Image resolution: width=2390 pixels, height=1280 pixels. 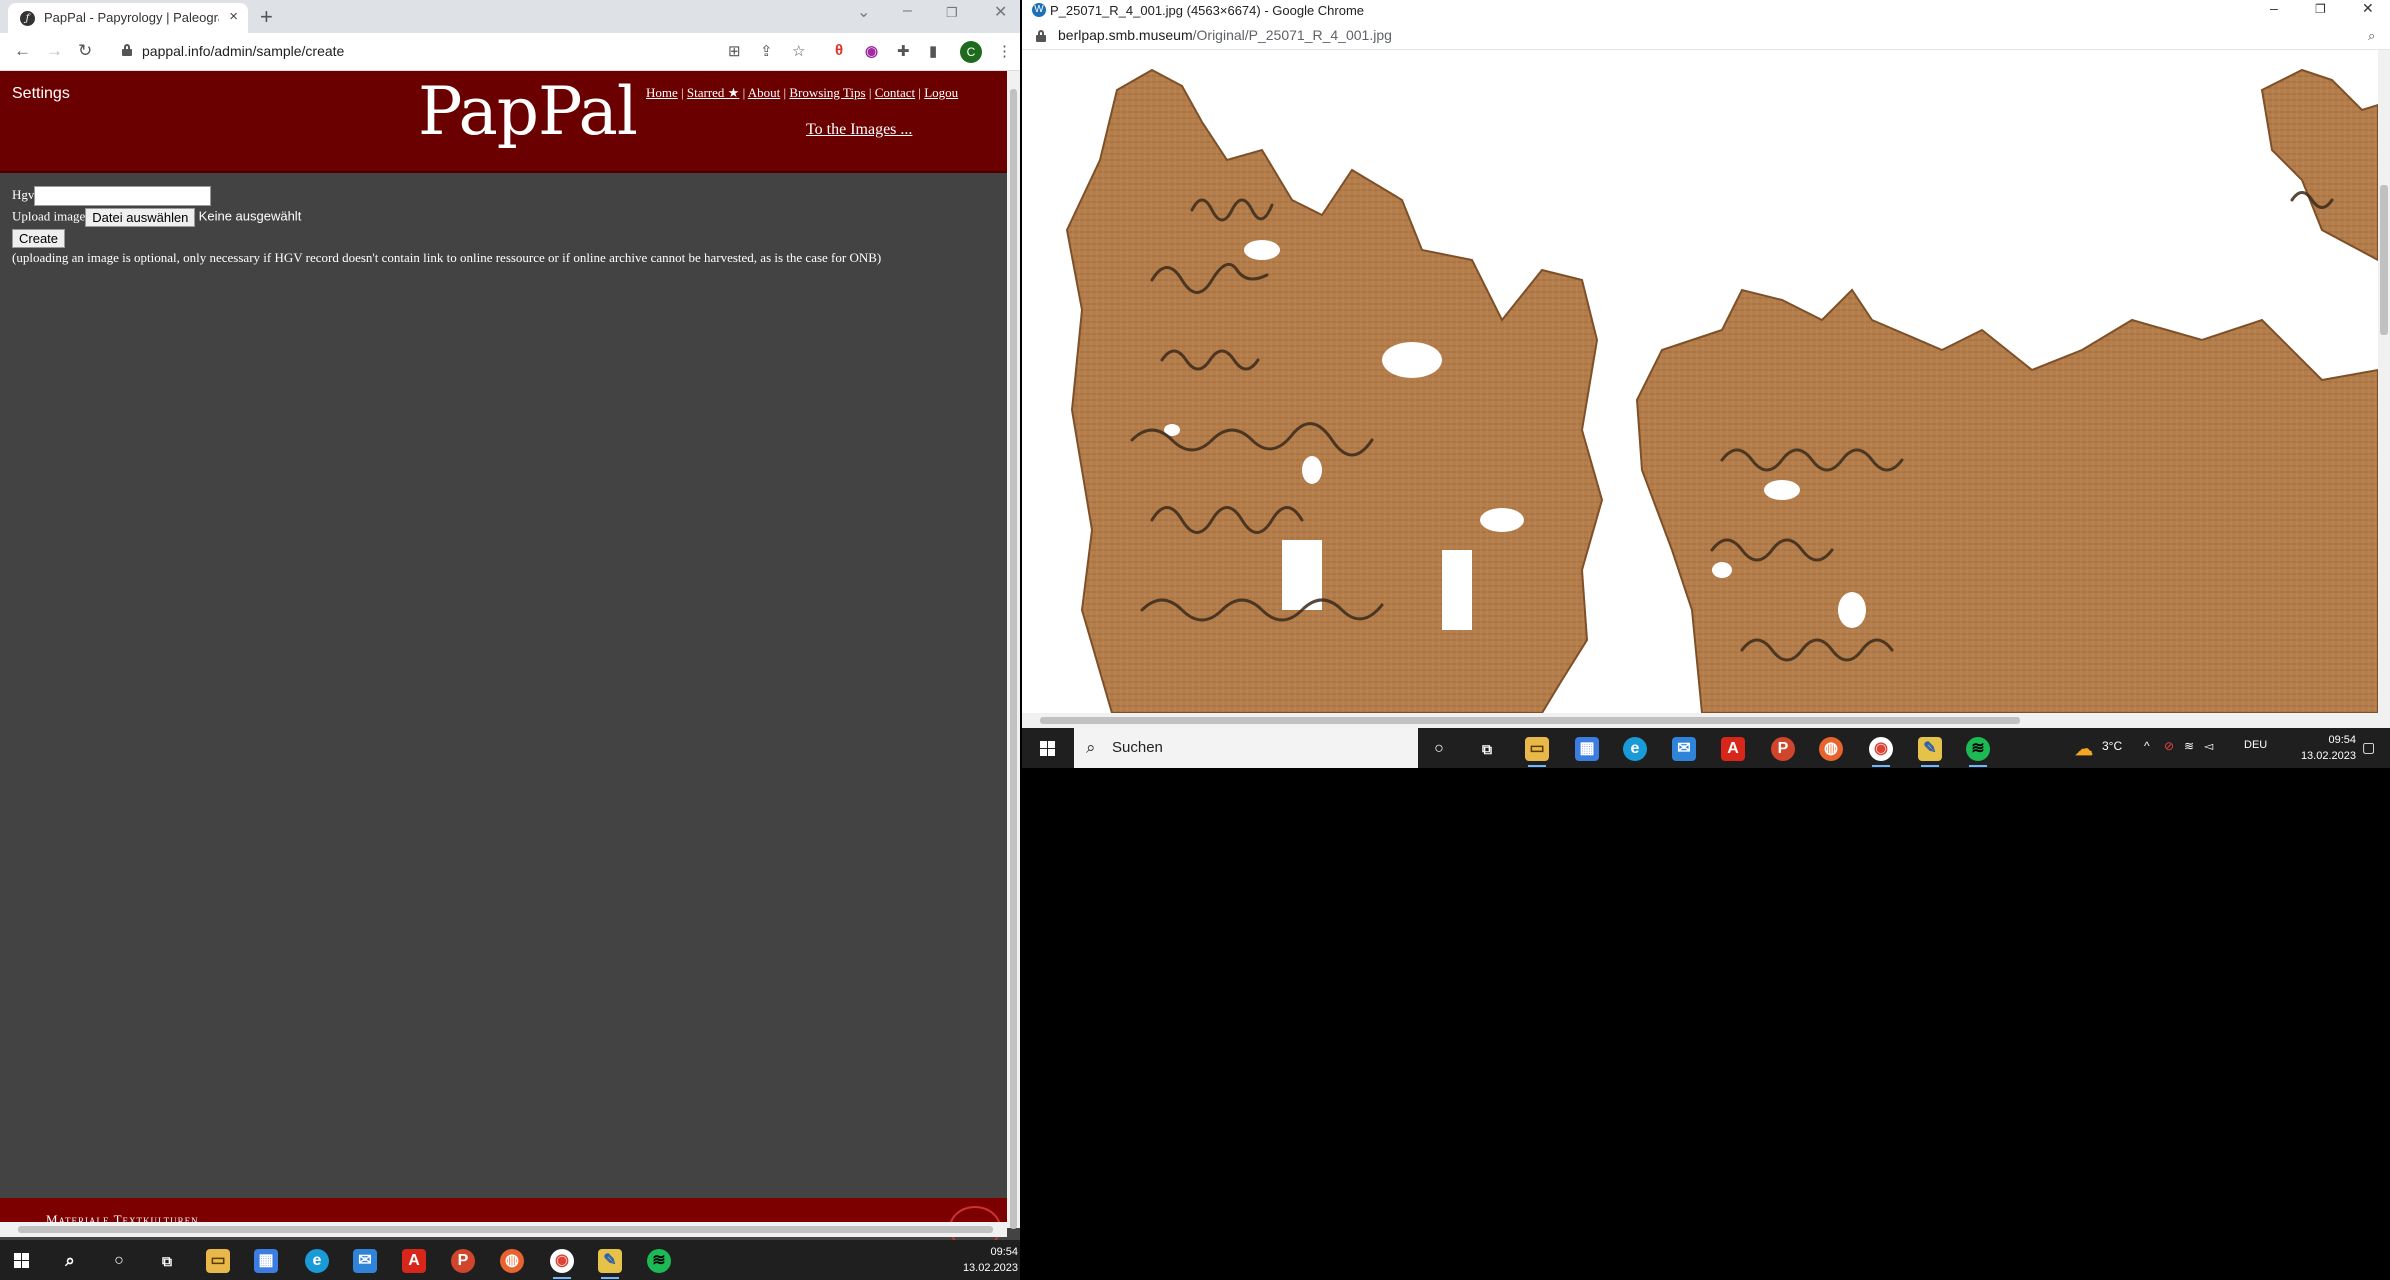 I want to click on side-panel-icon: ▮, so click(x=933, y=51).